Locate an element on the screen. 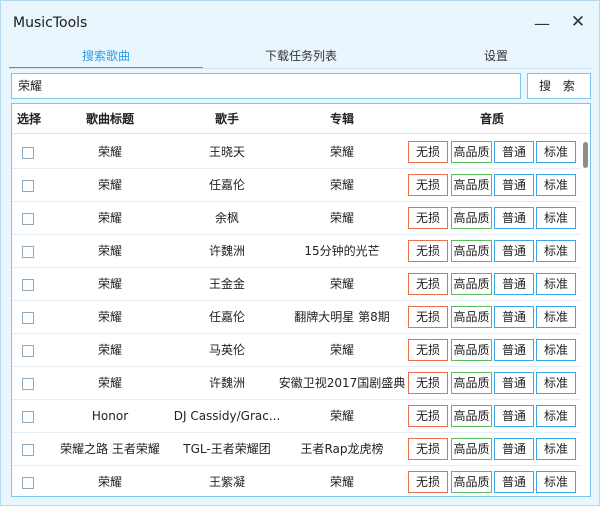  tab-download-tasks: 下载任务列表 is located at coordinates (301, 57).